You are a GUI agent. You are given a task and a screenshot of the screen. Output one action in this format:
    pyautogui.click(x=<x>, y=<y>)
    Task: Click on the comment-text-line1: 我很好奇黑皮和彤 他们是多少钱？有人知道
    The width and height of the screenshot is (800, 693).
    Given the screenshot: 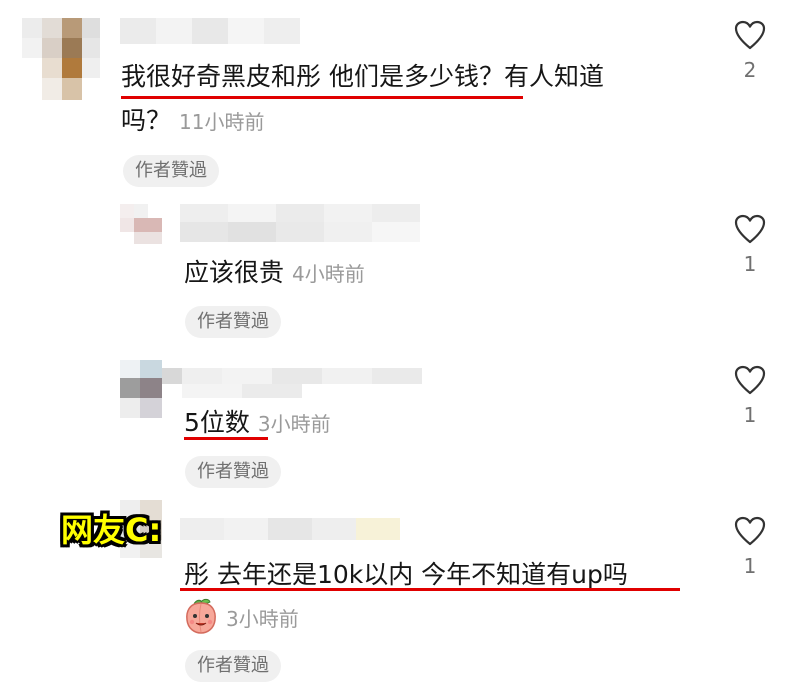 What is the action you would take?
    pyautogui.click(x=362, y=76)
    